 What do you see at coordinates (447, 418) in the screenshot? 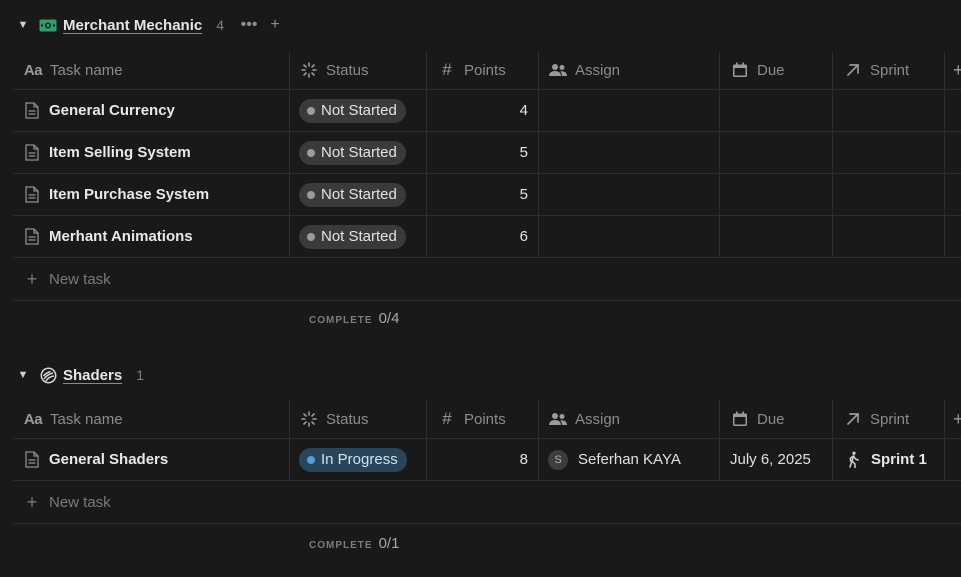
I see `number-type-icon: #` at bounding box center [447, 418].